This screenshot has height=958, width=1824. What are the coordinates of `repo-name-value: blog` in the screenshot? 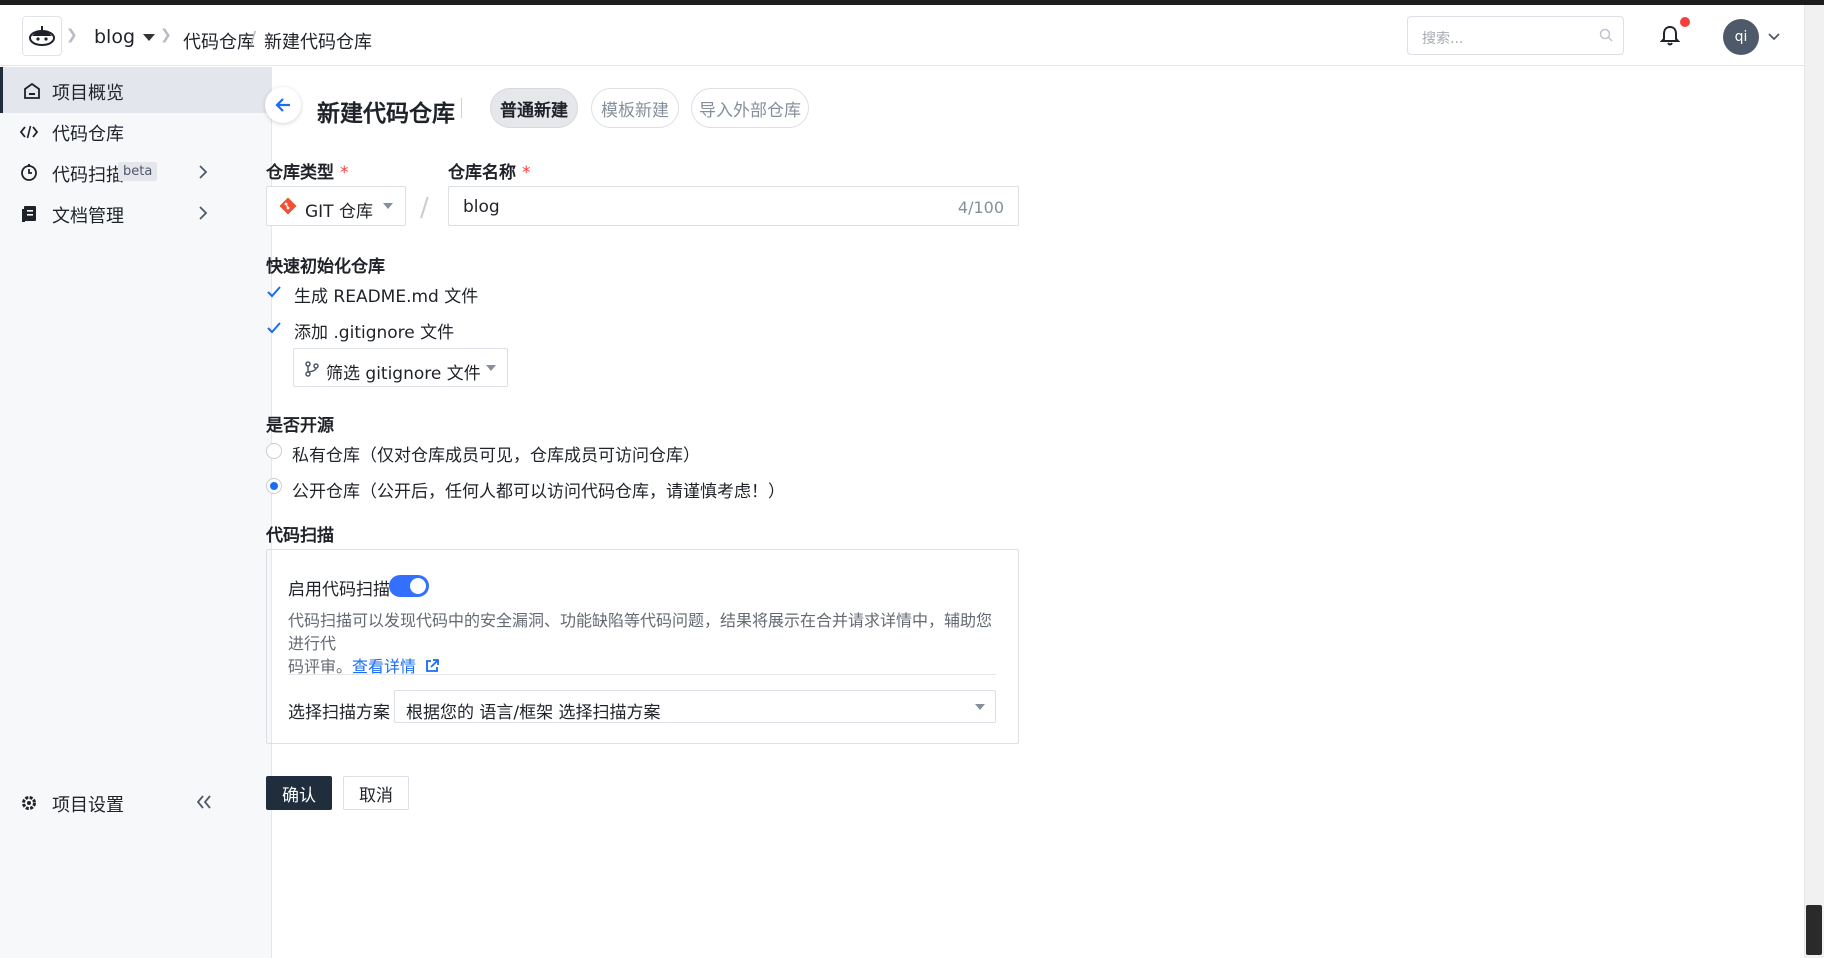 It's located at (481, 207).